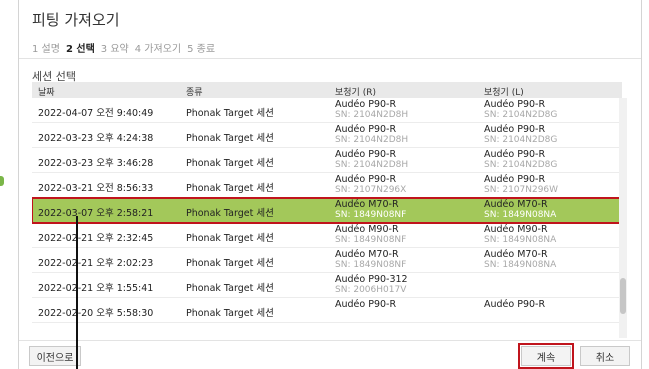 The image size is (649, 369). What do you see at coordinates (201, 49) in the screenshot?
I see `step-5: 5 종료` at bounding box center [201, 49].